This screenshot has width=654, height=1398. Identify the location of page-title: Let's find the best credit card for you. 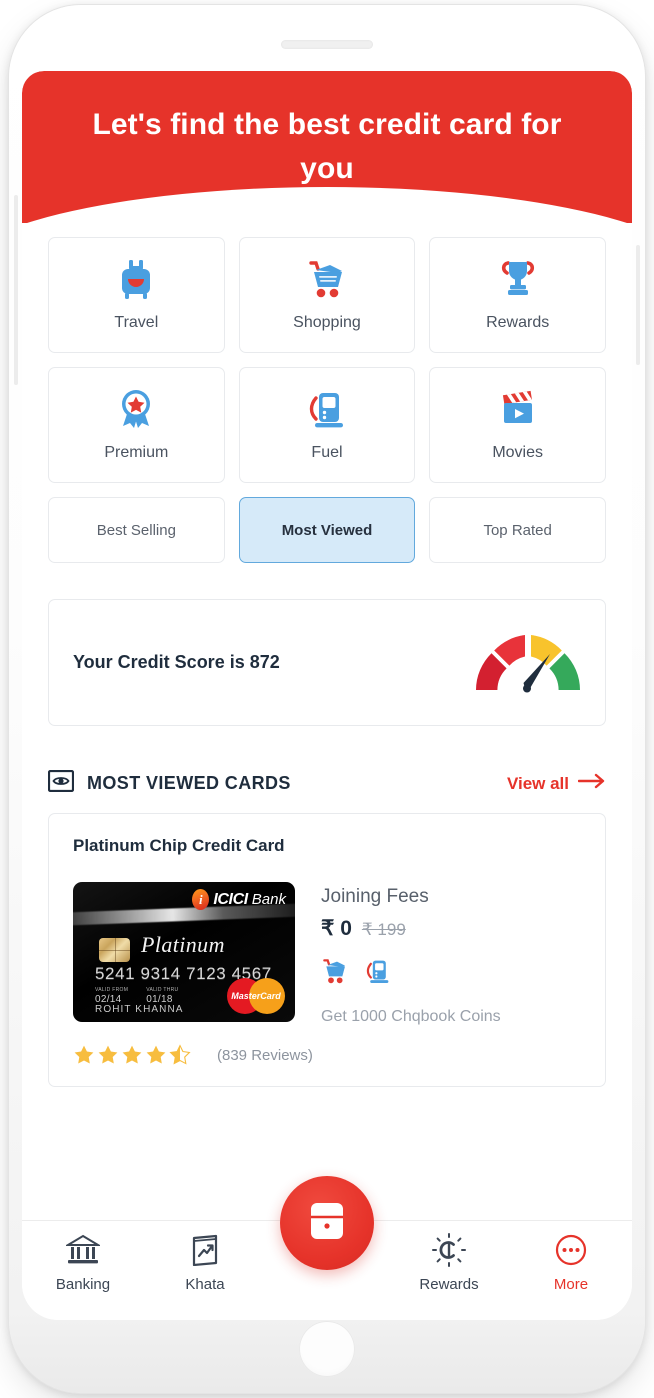
(327, 146).